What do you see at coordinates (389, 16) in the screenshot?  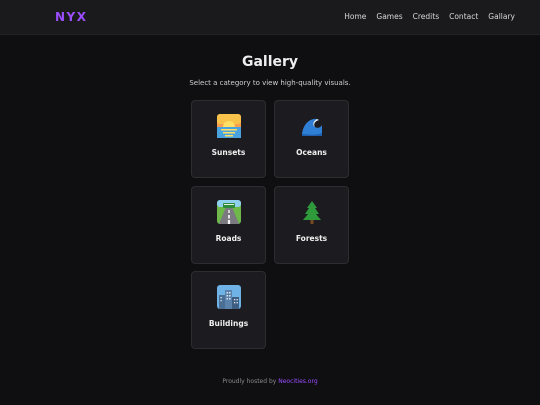 I see `nav-link-games: Games` at bounding box center [389, 16].